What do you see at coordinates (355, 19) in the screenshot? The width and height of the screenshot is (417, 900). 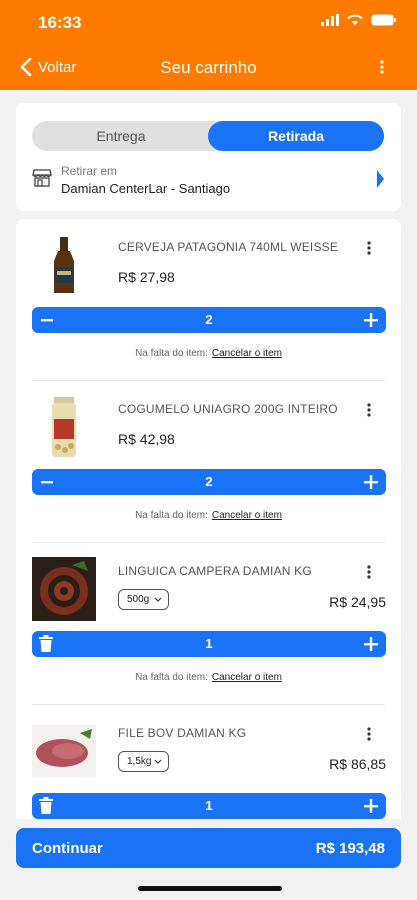 I see `wifi-icon` at bounding box center [355, 19].